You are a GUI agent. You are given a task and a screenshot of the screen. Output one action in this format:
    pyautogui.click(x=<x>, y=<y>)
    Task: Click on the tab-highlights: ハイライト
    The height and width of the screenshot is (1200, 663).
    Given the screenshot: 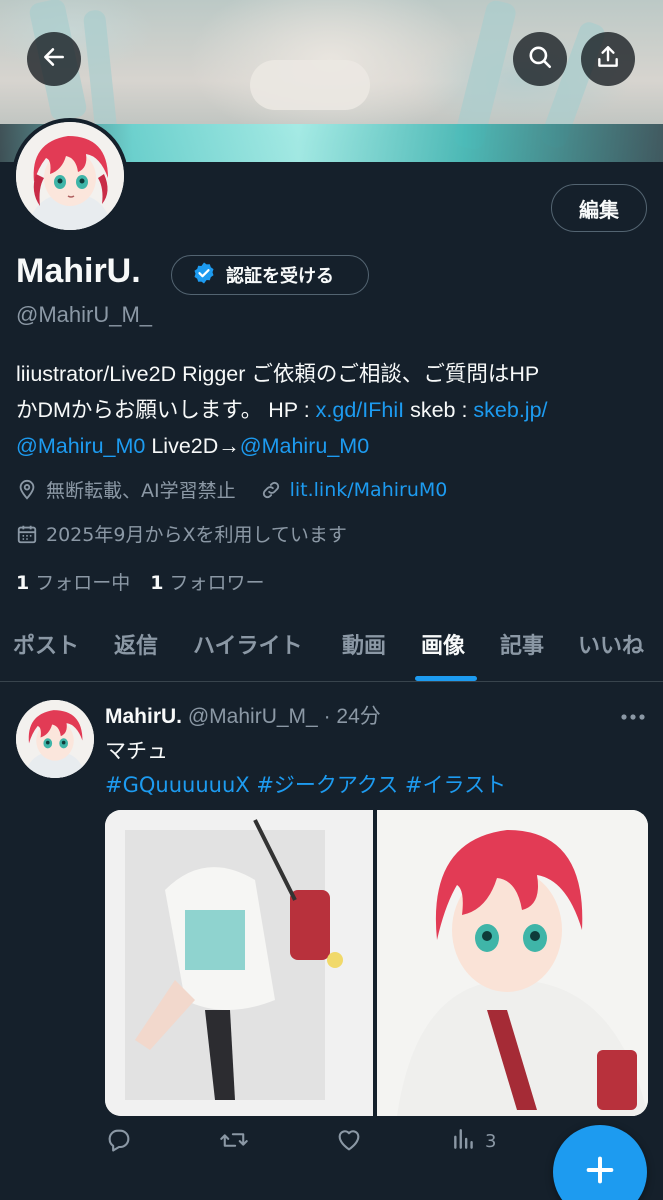 What is the action you would take?
    pyautogui.click(x=248, y=644)
    